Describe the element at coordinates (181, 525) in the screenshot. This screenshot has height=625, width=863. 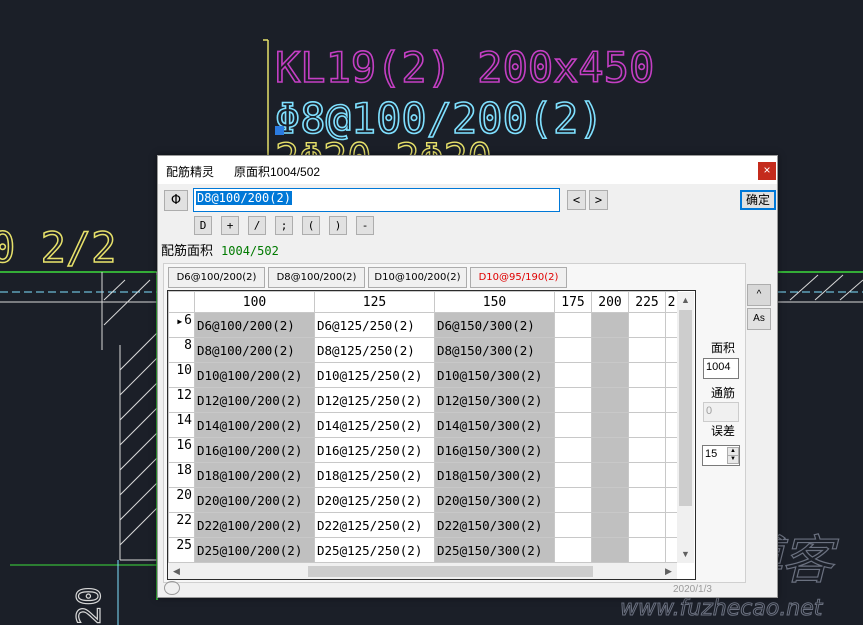
I see `row-header: 22` at that location.